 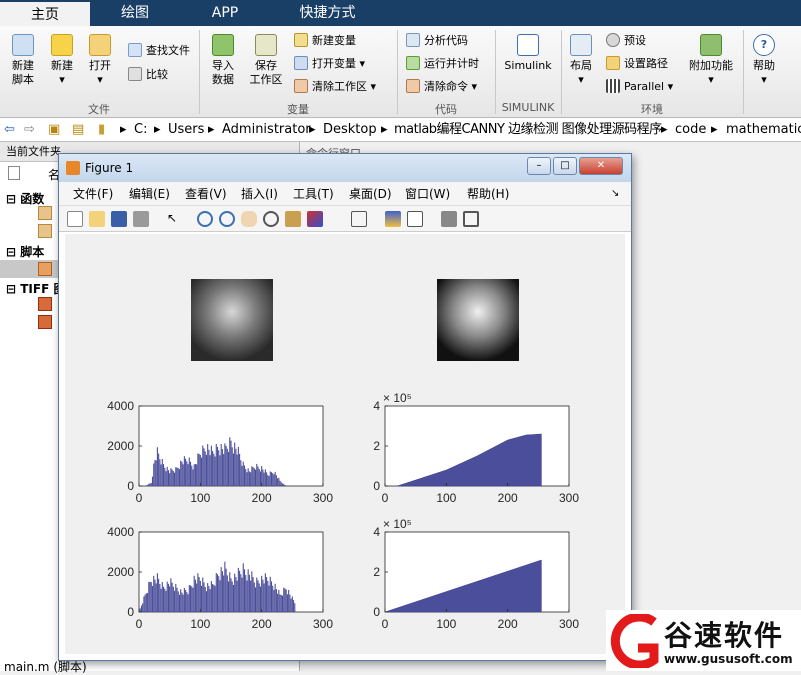 I want to click on help-button: ? 帮助 ▾, so click(x=764, y=60).